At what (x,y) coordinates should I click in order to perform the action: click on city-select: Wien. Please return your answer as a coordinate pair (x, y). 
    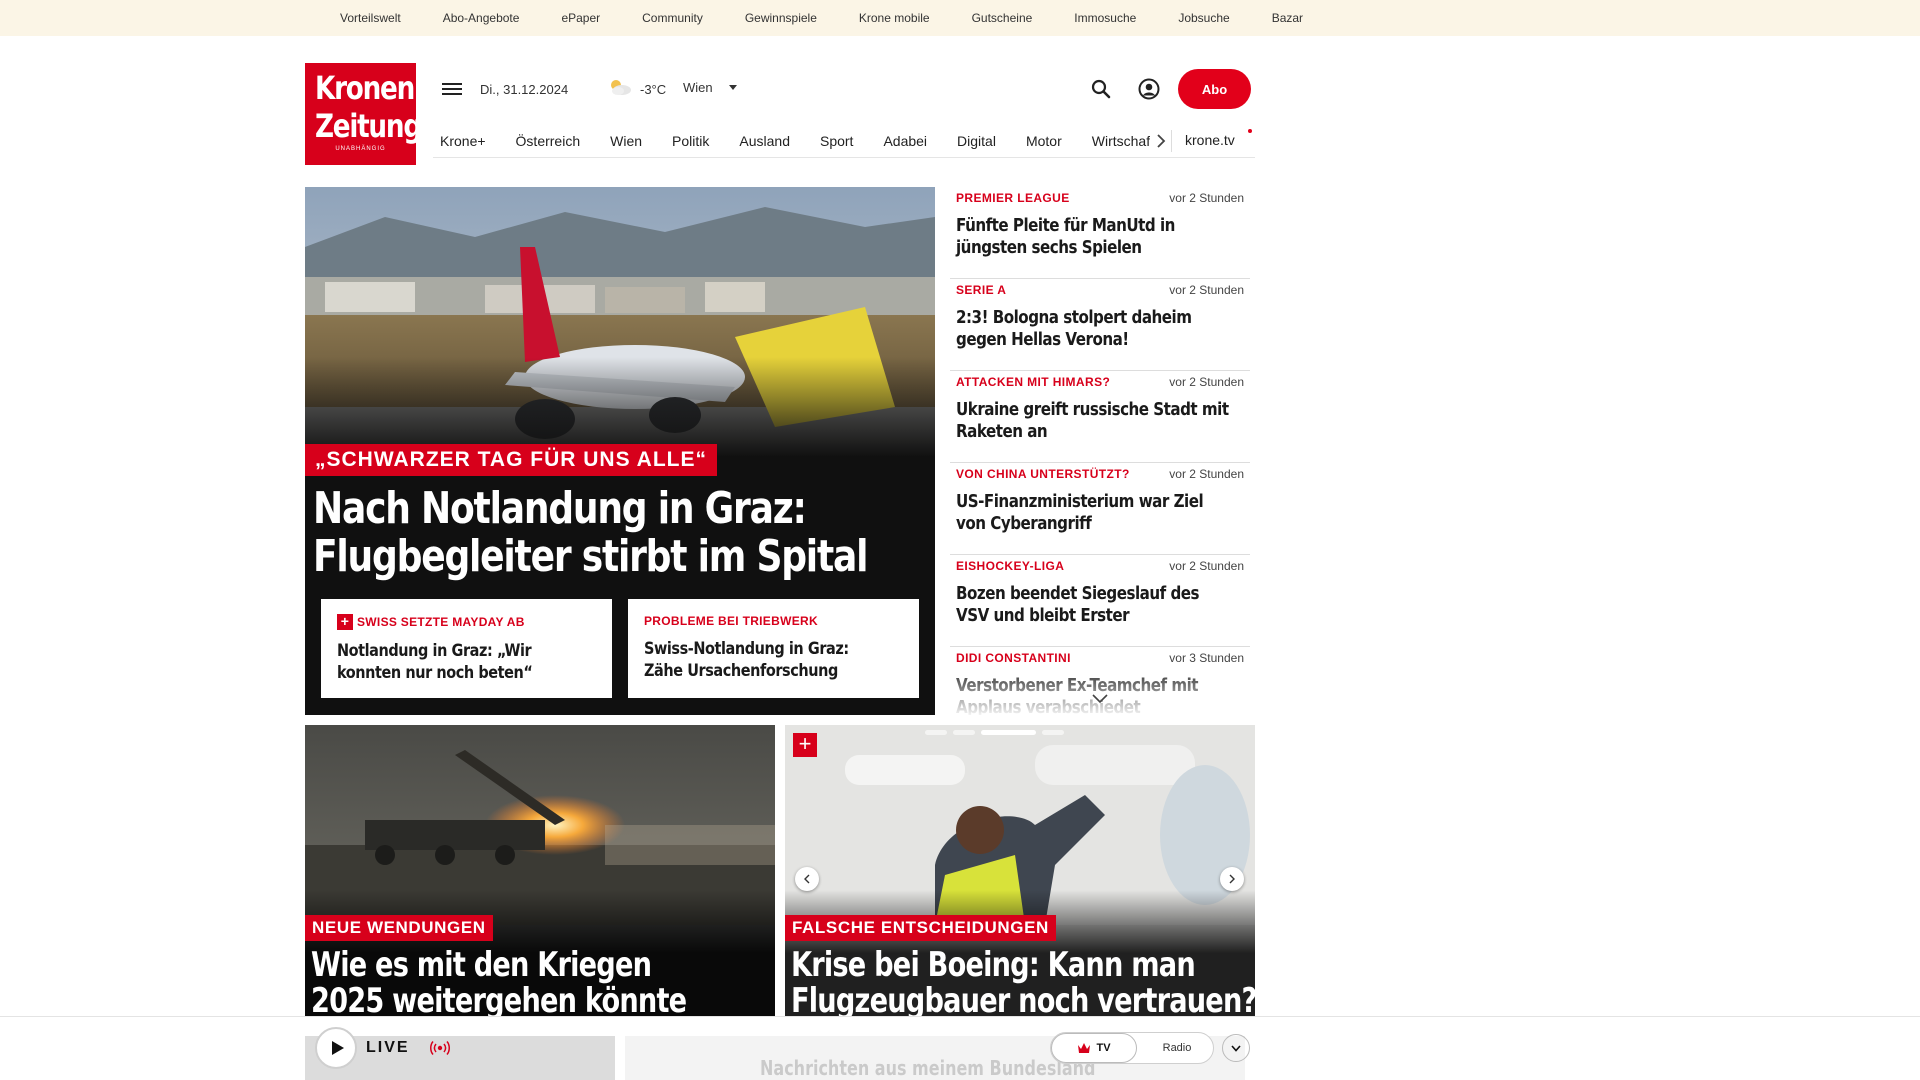
    Looking at the image, I should click on (710, 87).